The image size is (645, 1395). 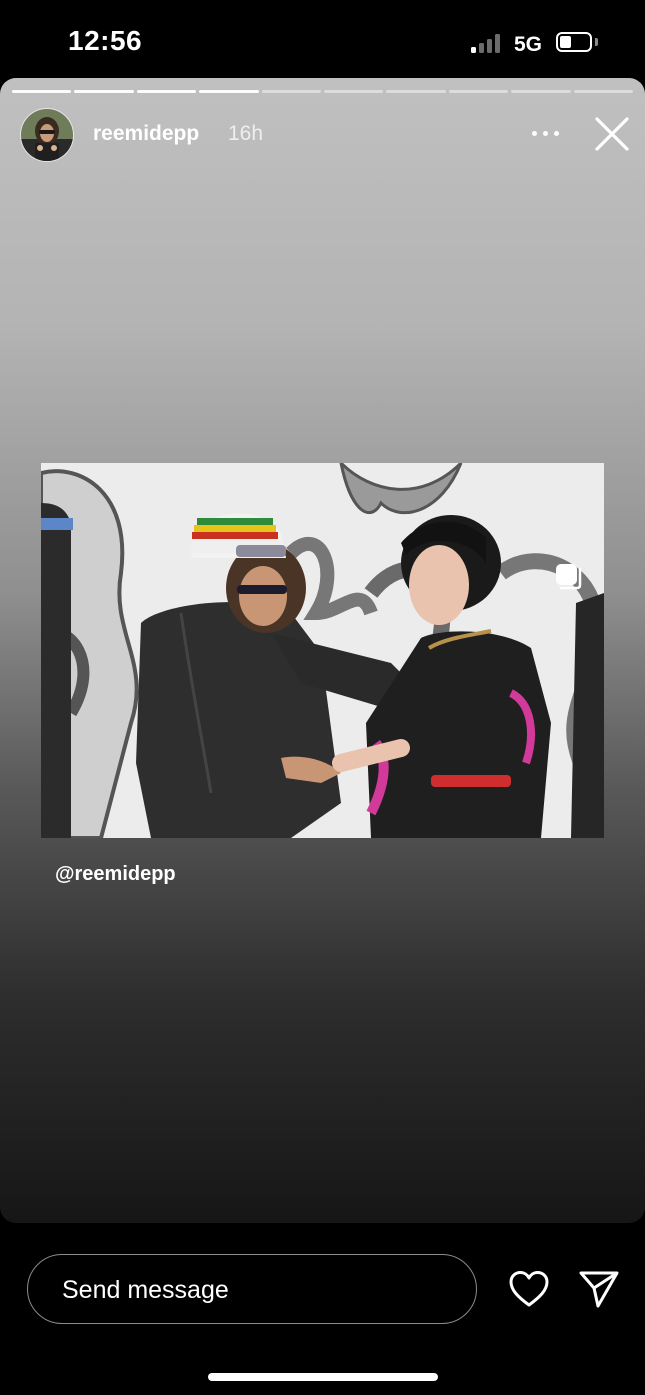 I want to click on battery-icon, so click(x=574, y=42).